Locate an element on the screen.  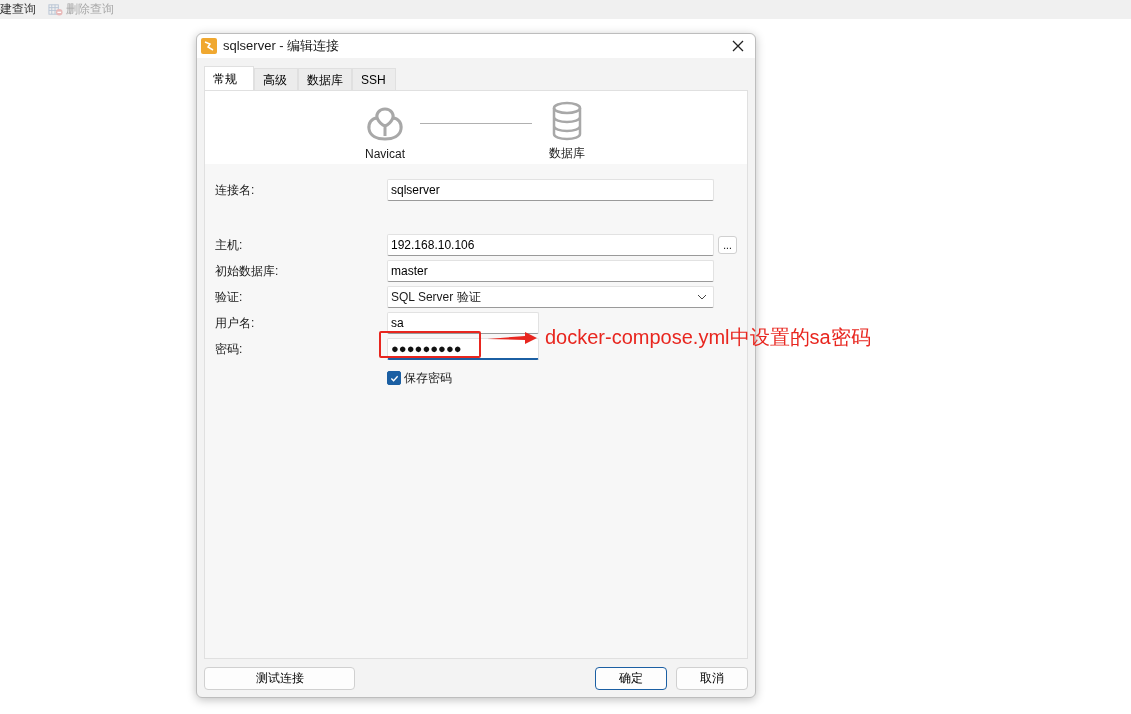
field-label: 初始数据库: is located at coordinates (247, 271).